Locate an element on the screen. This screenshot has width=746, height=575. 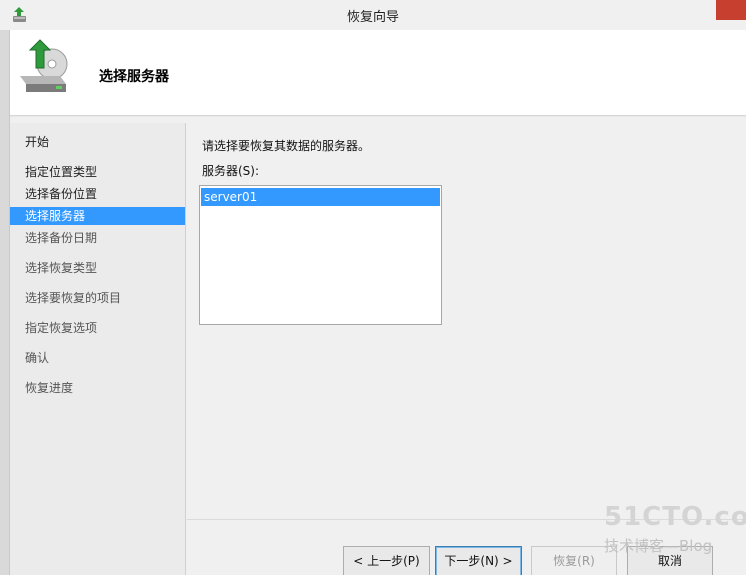
wizard-header: 选择服务器 is located at coordinates (378, 73).